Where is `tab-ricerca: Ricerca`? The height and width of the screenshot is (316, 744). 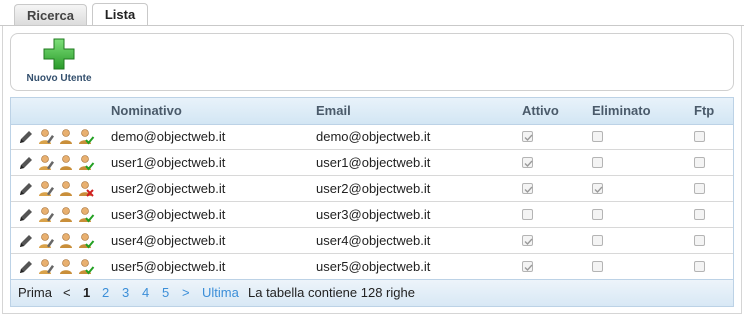 tab-ricerca: Ricerca is located at coordinates (50, 14).